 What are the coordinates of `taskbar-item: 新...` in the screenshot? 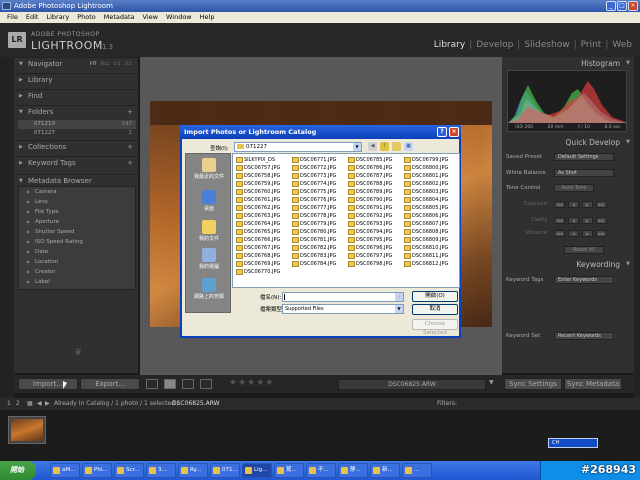 It's located at (385, 470).